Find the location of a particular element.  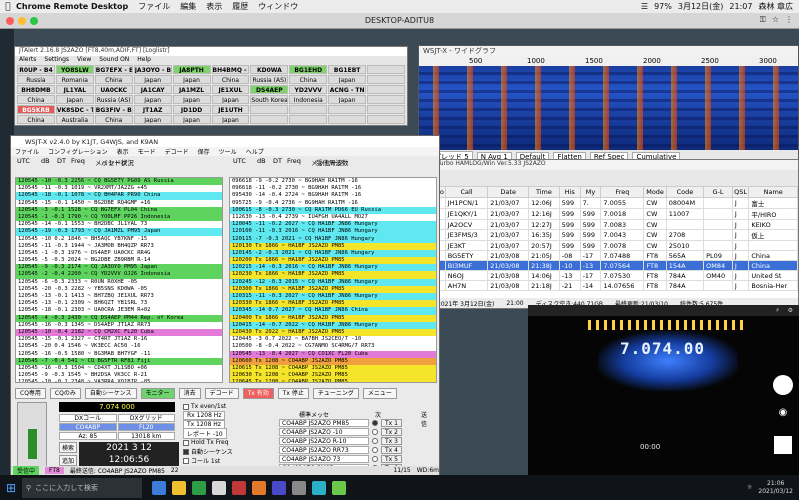

decode-line: 120545 -6 -0.3 2333 ~ R0UN R0XHE -05 is located at coordinates (119, 282).